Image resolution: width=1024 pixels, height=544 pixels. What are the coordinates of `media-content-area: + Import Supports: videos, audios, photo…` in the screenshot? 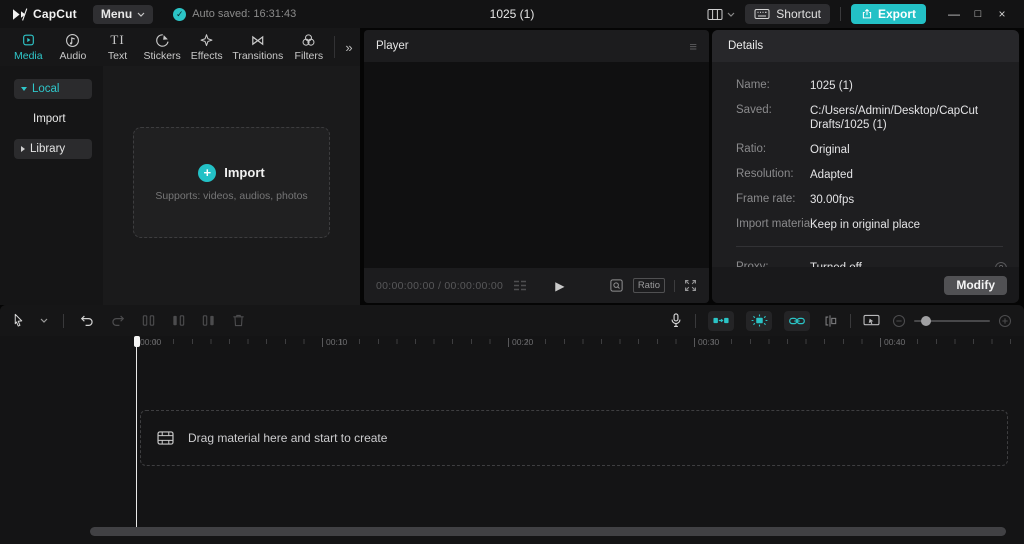 It's located at (231, 185).